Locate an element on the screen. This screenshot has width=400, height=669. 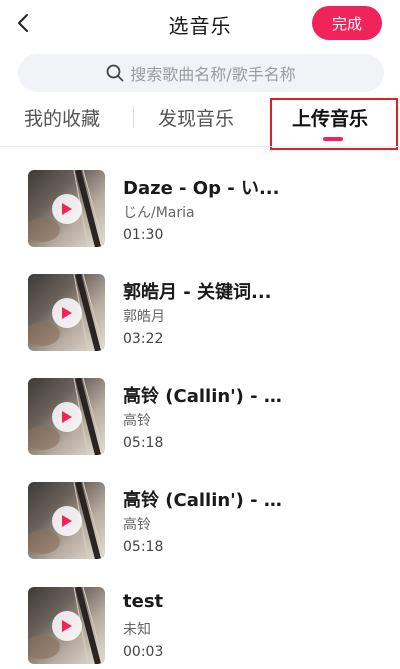
song-artist: 郭皓月 is located at coordinates (144, 317).